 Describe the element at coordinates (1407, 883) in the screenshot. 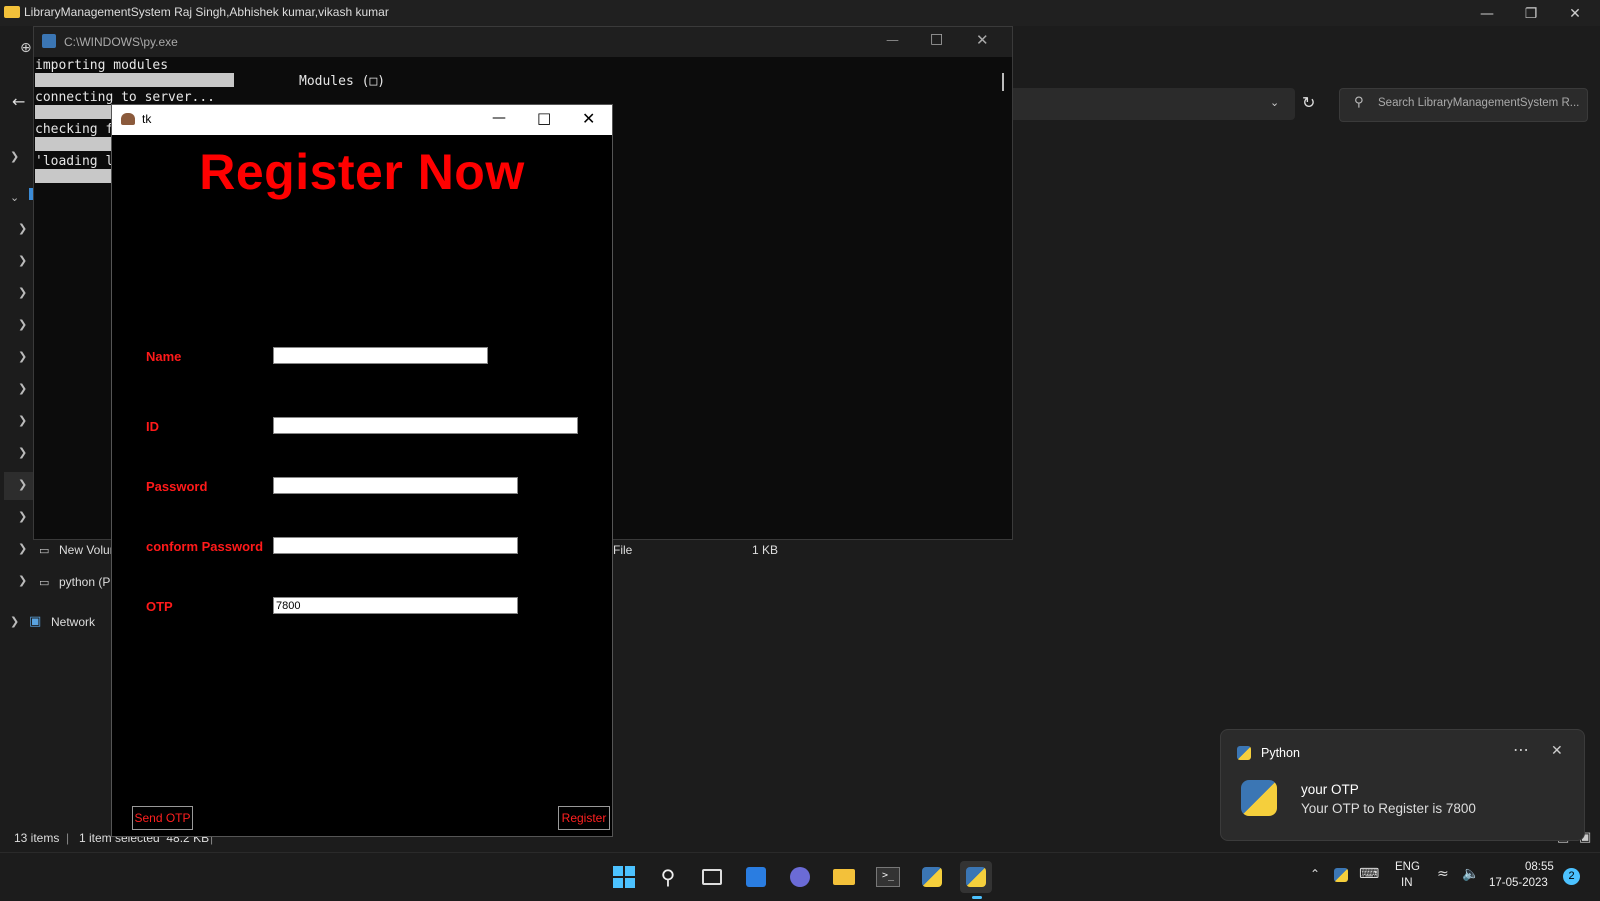

I see `region-indicator: IN` at that location.